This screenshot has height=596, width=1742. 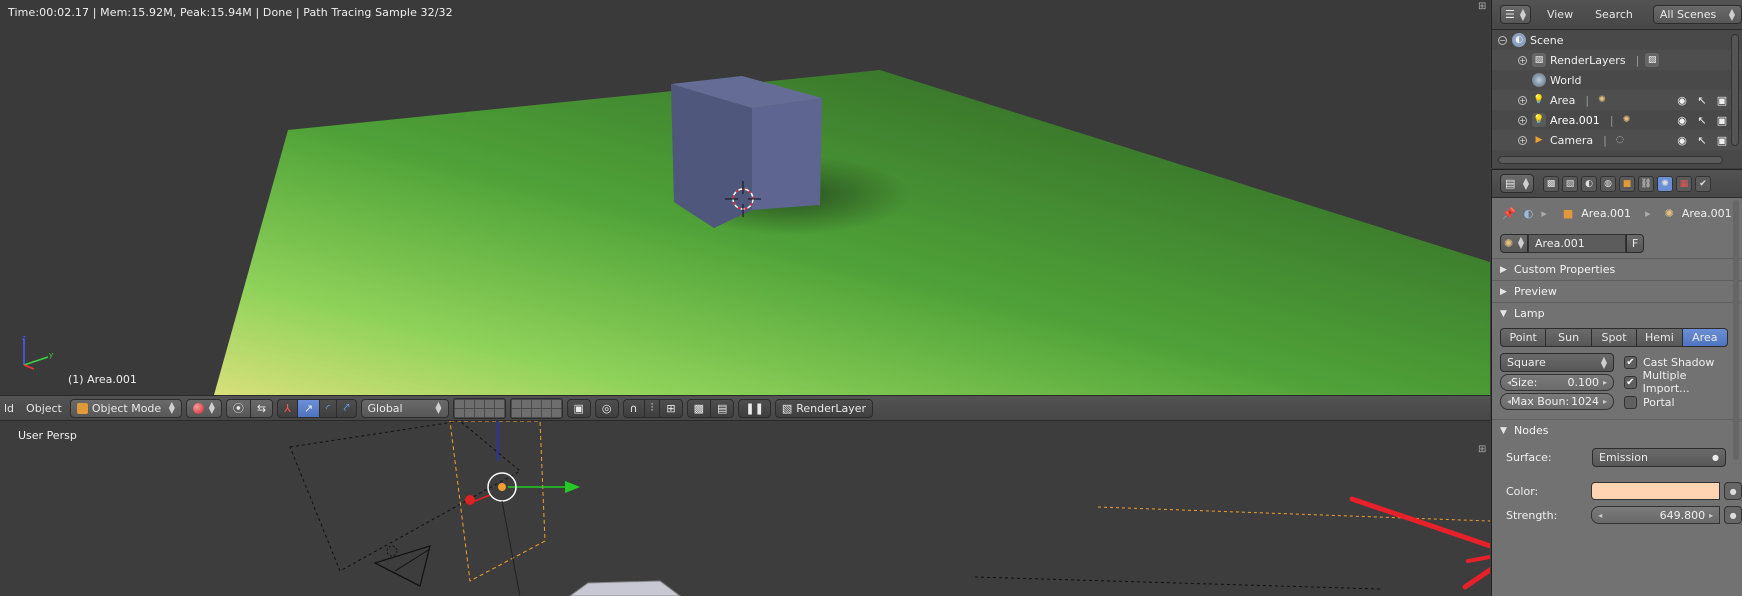 What do you see at coordinates (261, 408) in the screenshot?
I see `manipulator-toggle: ⇆` at bounding box center [261, 408].